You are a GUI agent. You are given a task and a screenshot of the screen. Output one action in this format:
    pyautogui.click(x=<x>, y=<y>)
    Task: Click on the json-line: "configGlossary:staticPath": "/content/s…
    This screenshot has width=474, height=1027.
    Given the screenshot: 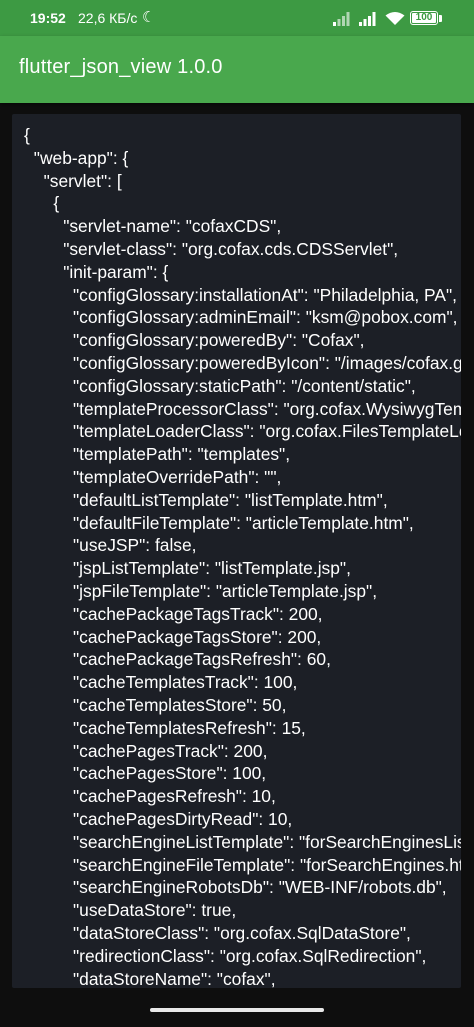 What is the action you would take?
    pyautogui.click(x=244, y=385)
    